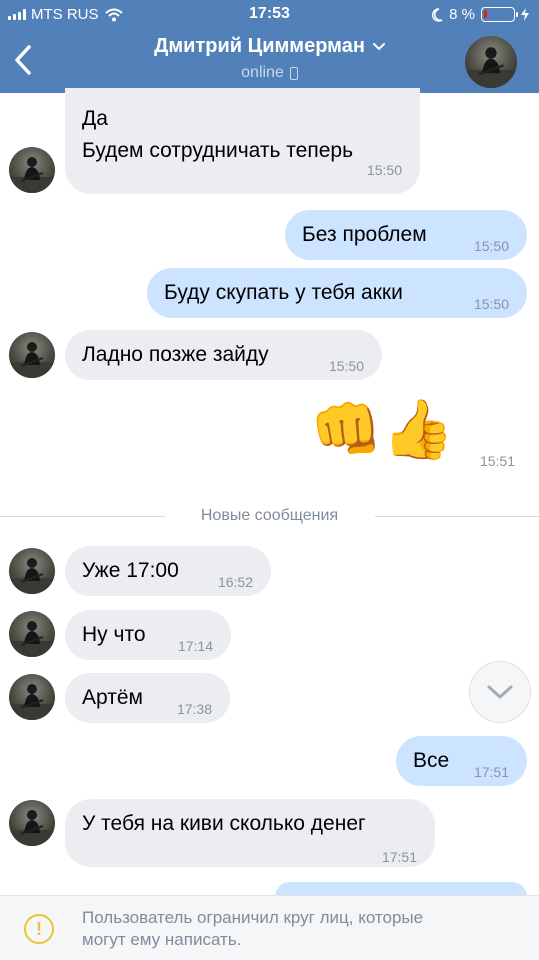 The width and height of the screenshot is (539, 960). I want to click on message-bubble: Уже 17:00 16:52, so click(168, 571).